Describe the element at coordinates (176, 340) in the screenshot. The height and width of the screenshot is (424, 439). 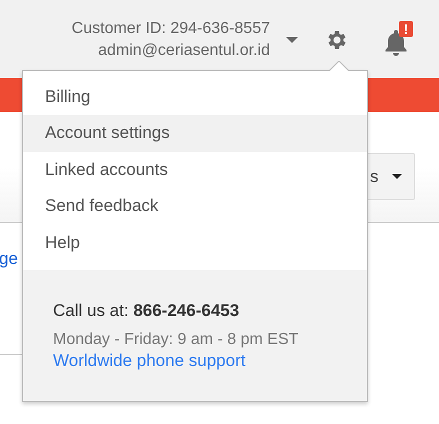
I see `hours-text: Monday - Friday: 9 am - 8 pm EST` at that location.